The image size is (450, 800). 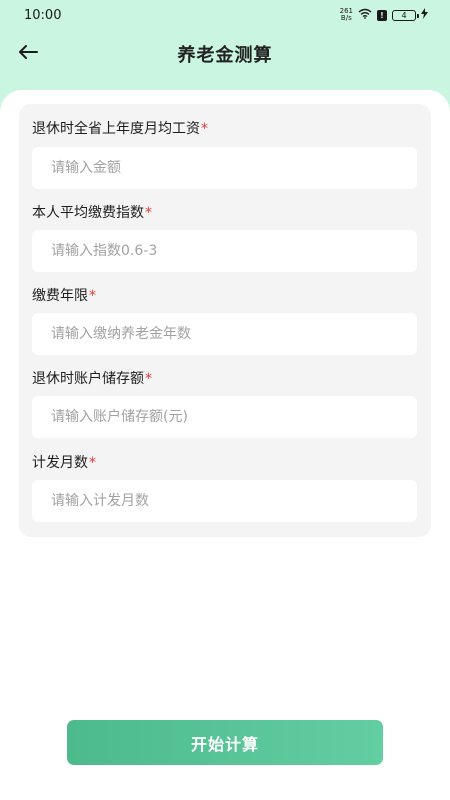 What do you see at coordinates (225, 15) in the screenshot?
I see `status-bar: 10:00 261 B/s ! 4` at bounding box center [225, 15].